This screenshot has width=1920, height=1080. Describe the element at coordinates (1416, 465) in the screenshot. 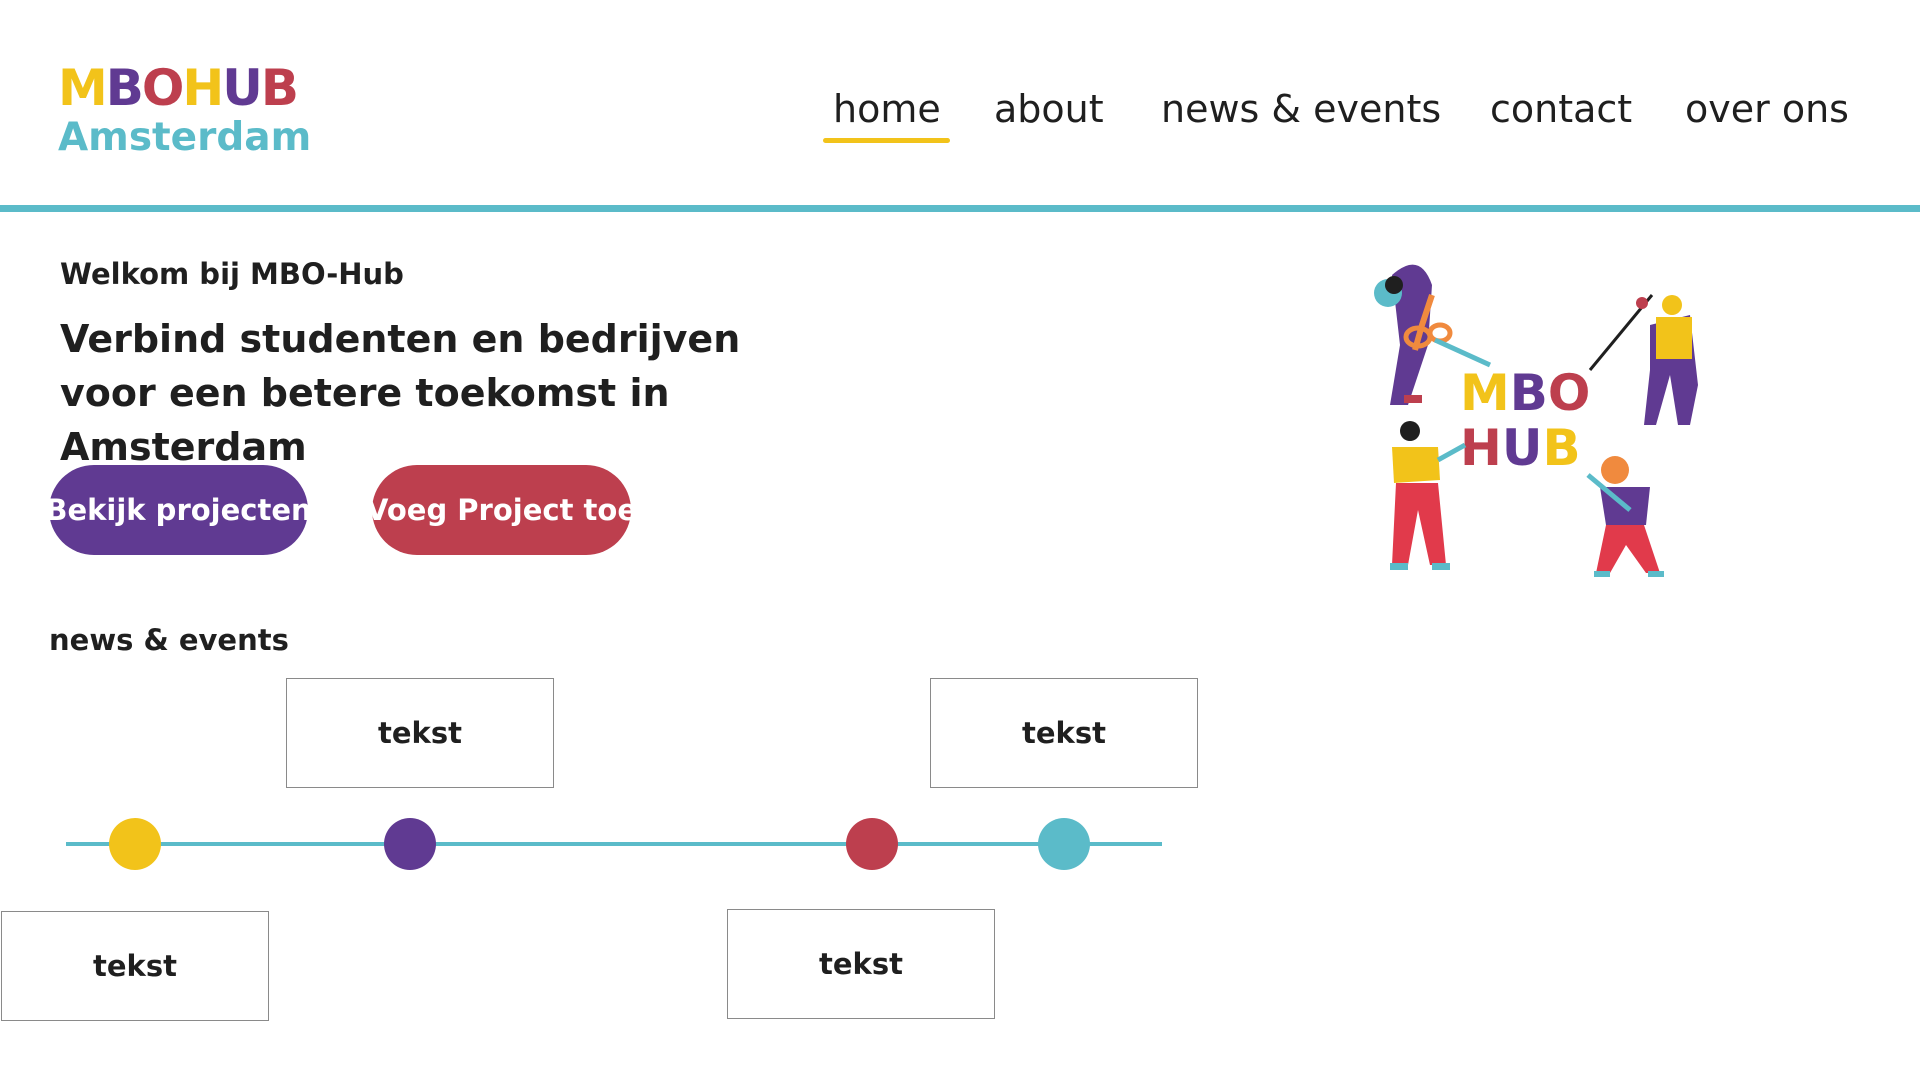

I see `figure-yellow-bottomleft` at that location.